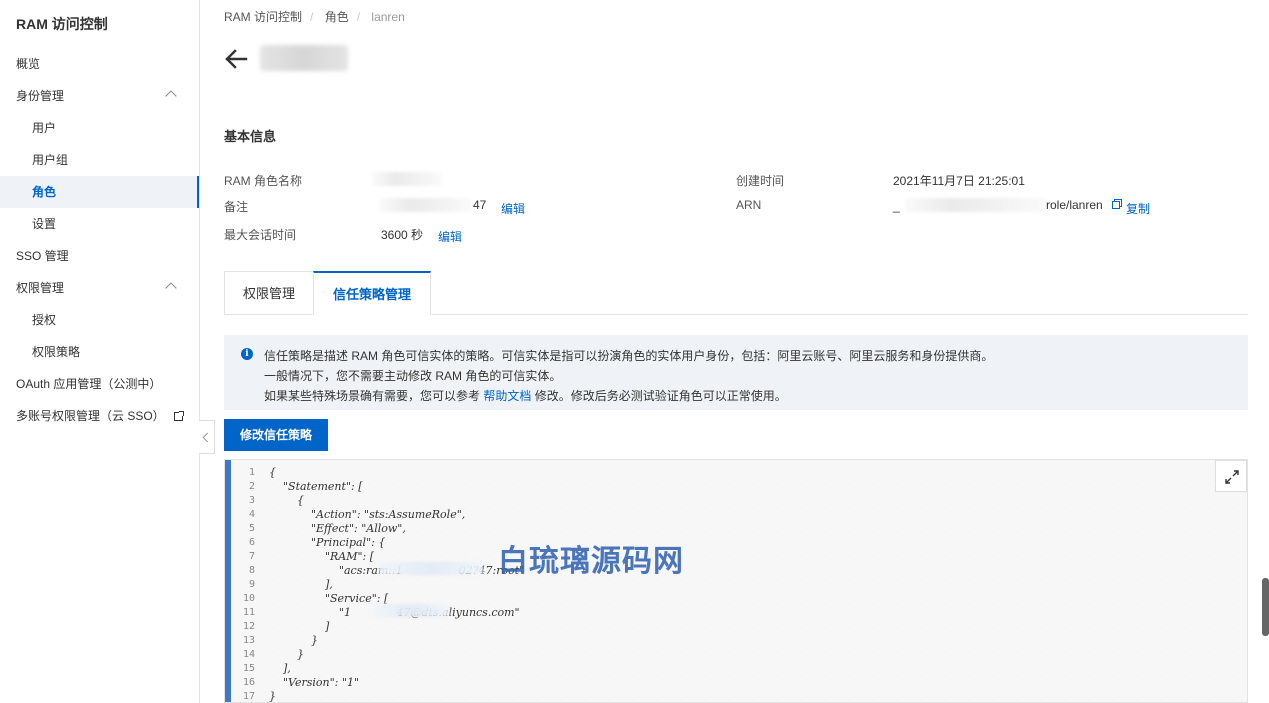 This screenshot has width=1269, height=703. I want to click on arn-label: ARN, so click(749, 205).